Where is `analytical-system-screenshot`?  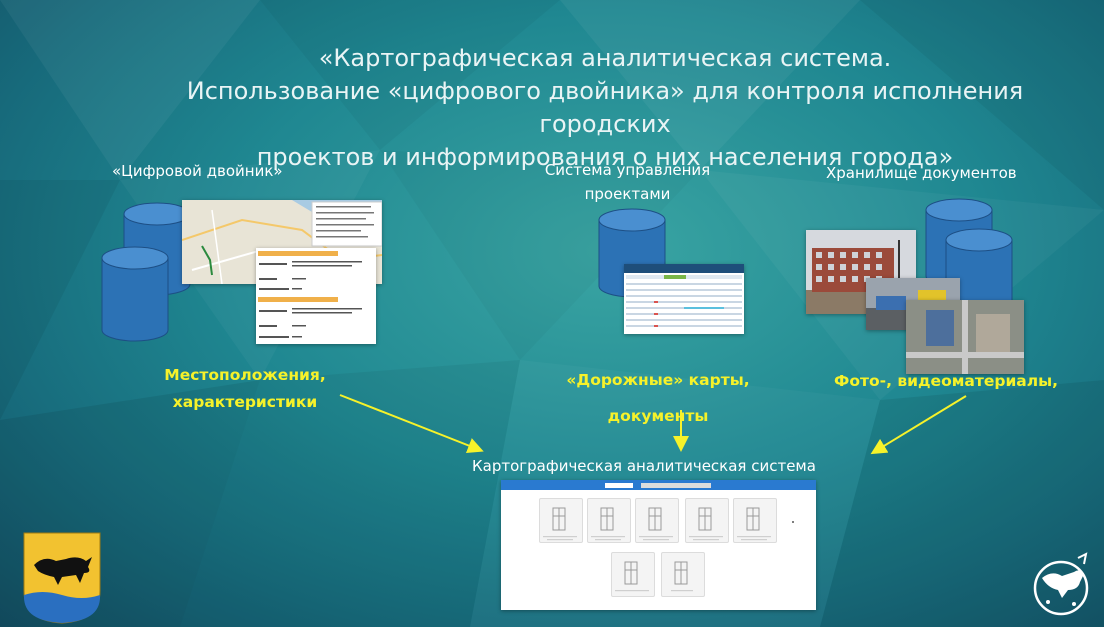 analytical-system-screenshot is located at coordinates (658, 545).